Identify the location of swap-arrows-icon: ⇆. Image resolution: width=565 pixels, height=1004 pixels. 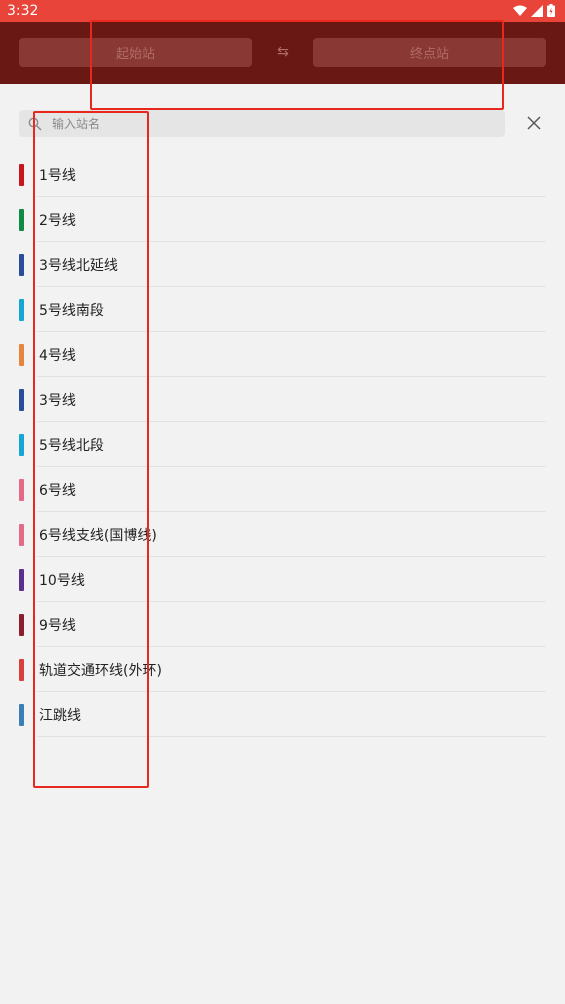
(283, 52).